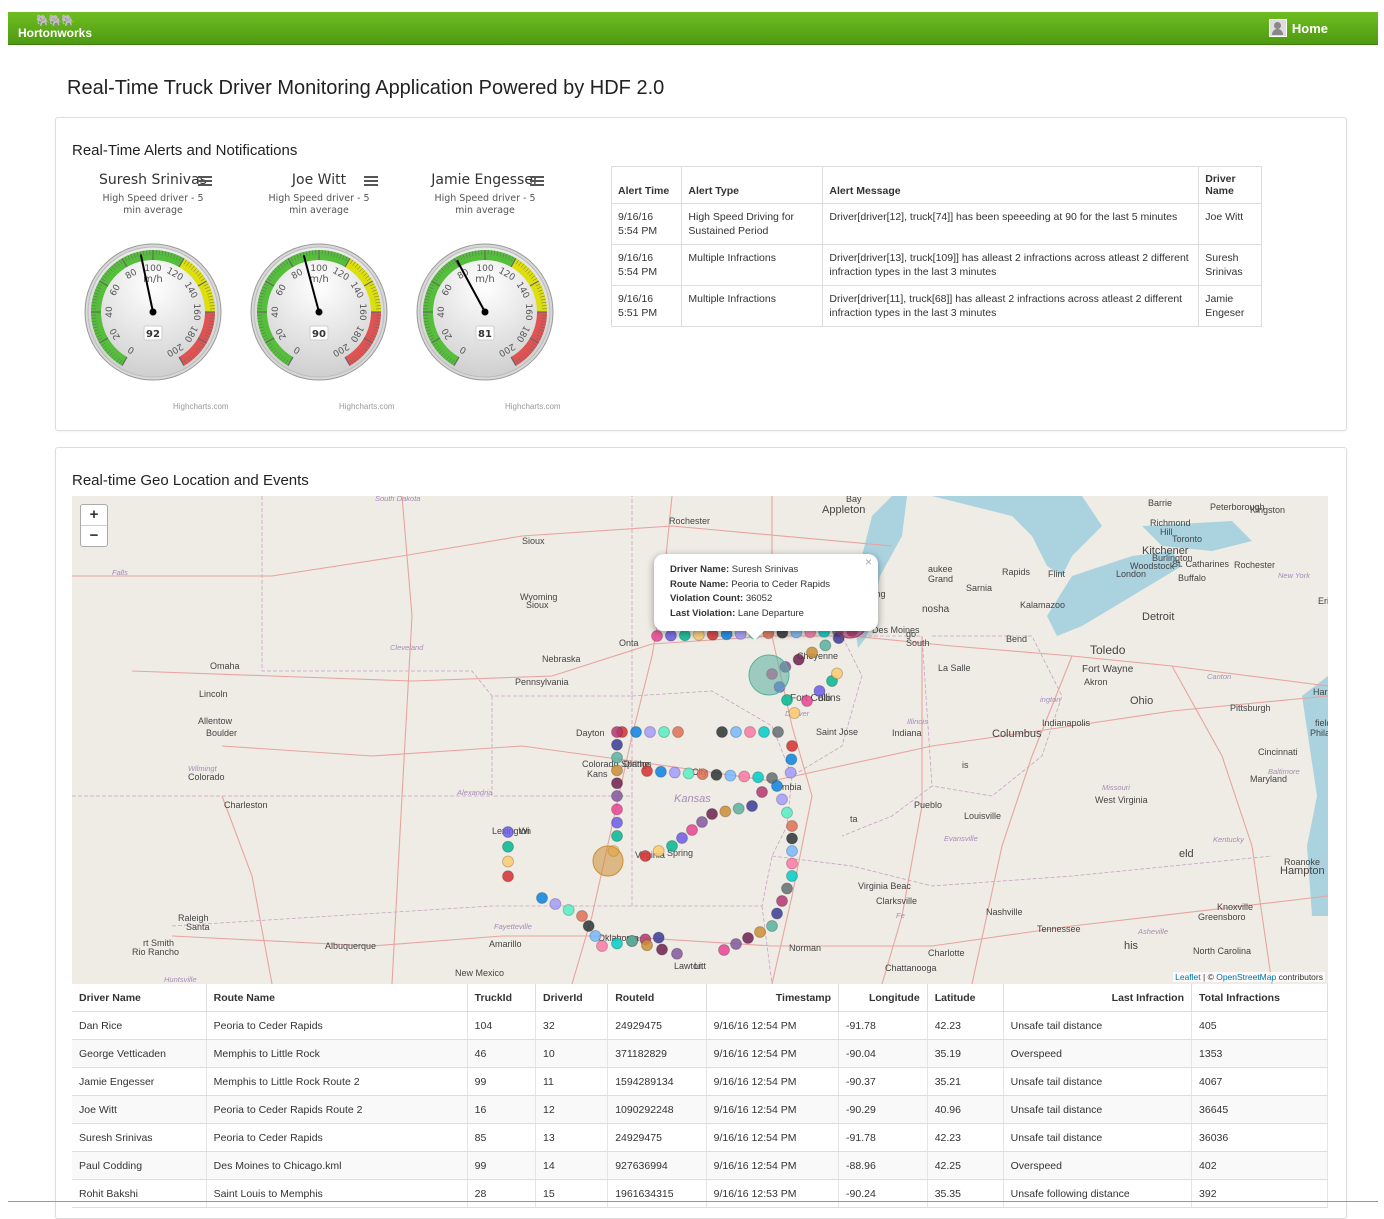 The width and height of the screenshot is (1384, 1219). I want to click on drivers-header-cell: Total Infractions, so click(1260, 998).